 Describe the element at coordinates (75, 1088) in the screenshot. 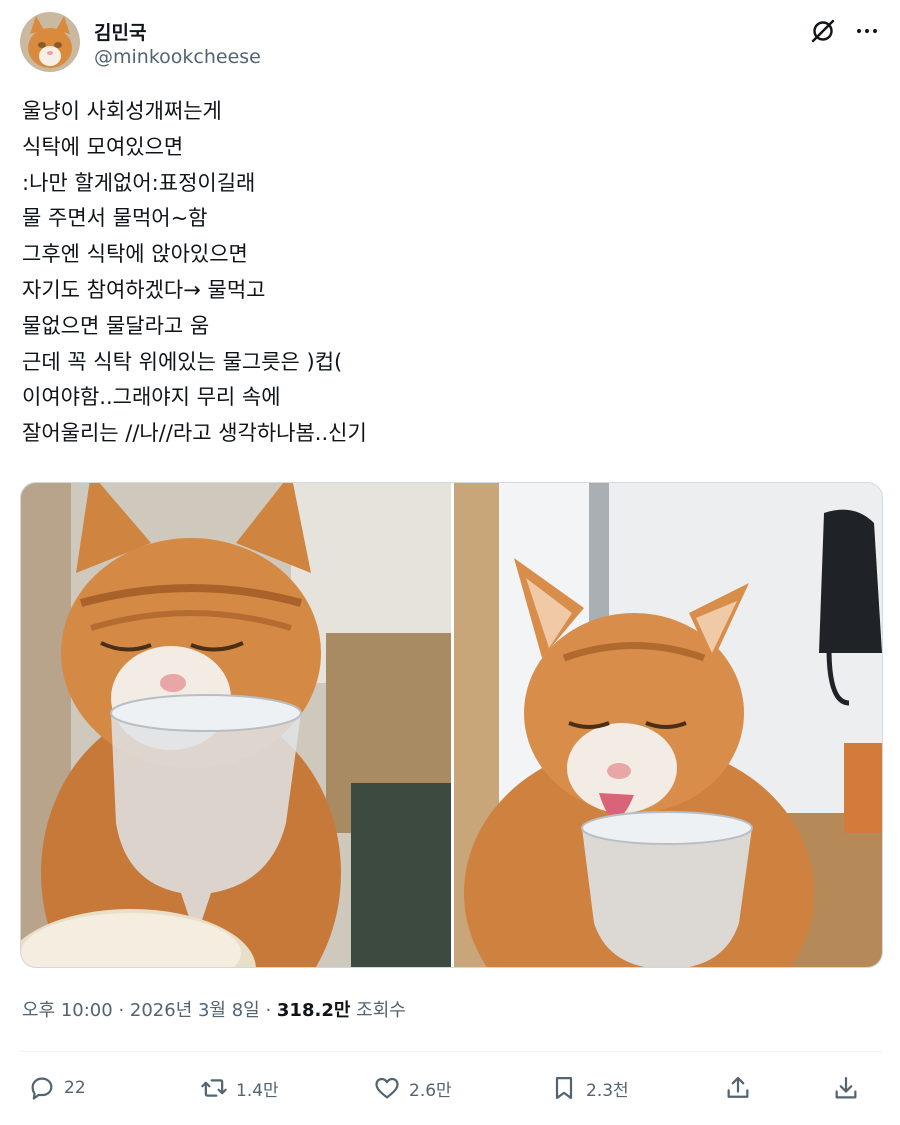

I see `reply-count: 22` at that location.